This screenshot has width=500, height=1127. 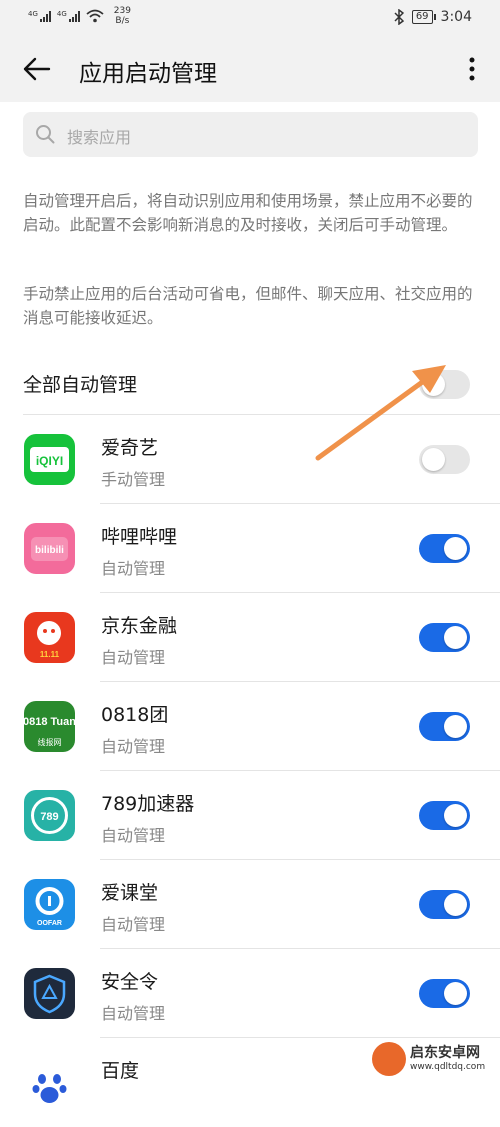 What do you see at coordinates (250, 726) in the screenshot?
I see `list-item: 0818 Tuan 线报网 0818团 自动管理` at bounding box center [250, 726].